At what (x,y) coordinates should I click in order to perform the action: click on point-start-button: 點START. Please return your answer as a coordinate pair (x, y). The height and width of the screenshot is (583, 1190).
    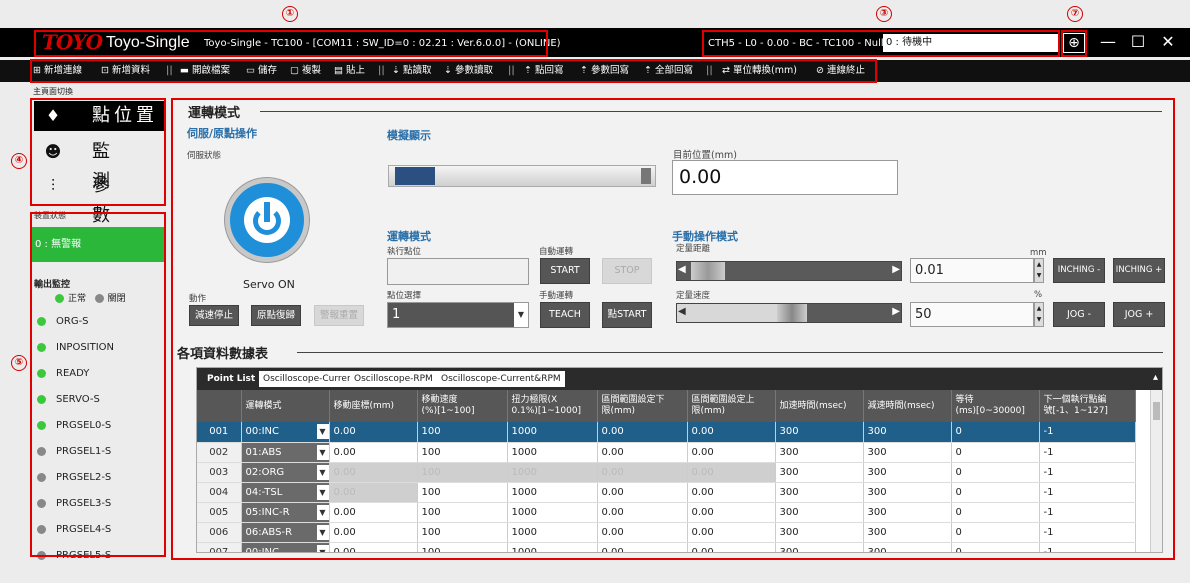
    Looking at the image, I should click on (627, 315).